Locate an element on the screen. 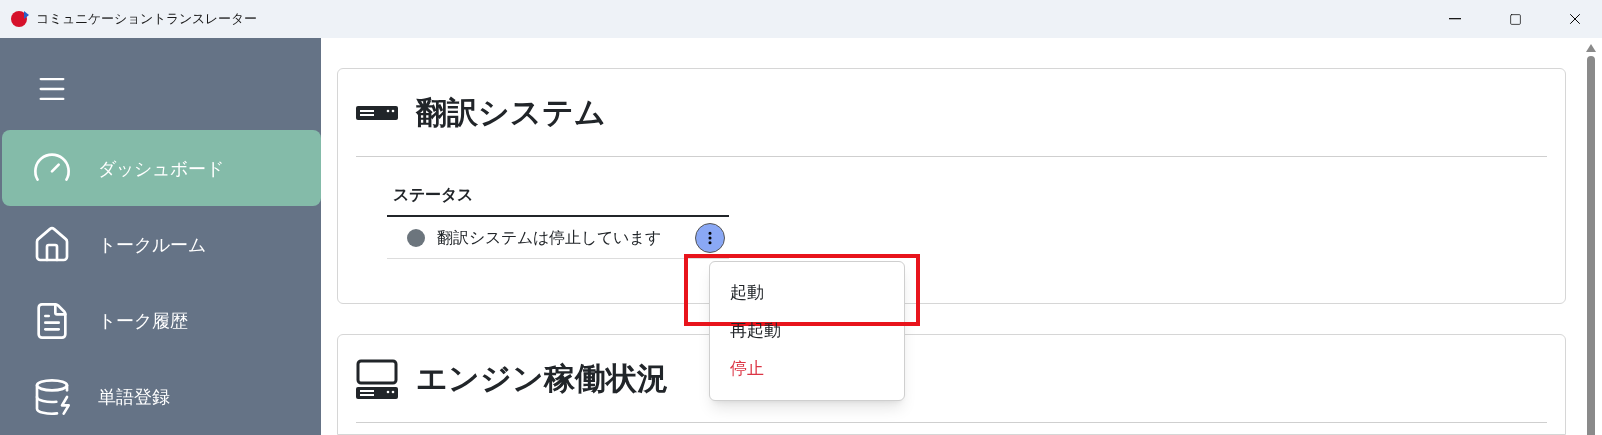 This screenshot has height=435, width=1602. sidebar-item: トークルーム is located at coordinates (161, 244).